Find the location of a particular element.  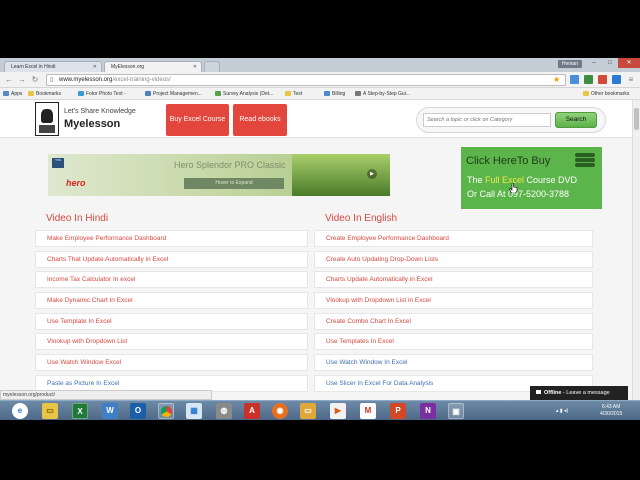

list-item: Create Auto Updating Drop-Down Lists is located at coordinates (453, 259).